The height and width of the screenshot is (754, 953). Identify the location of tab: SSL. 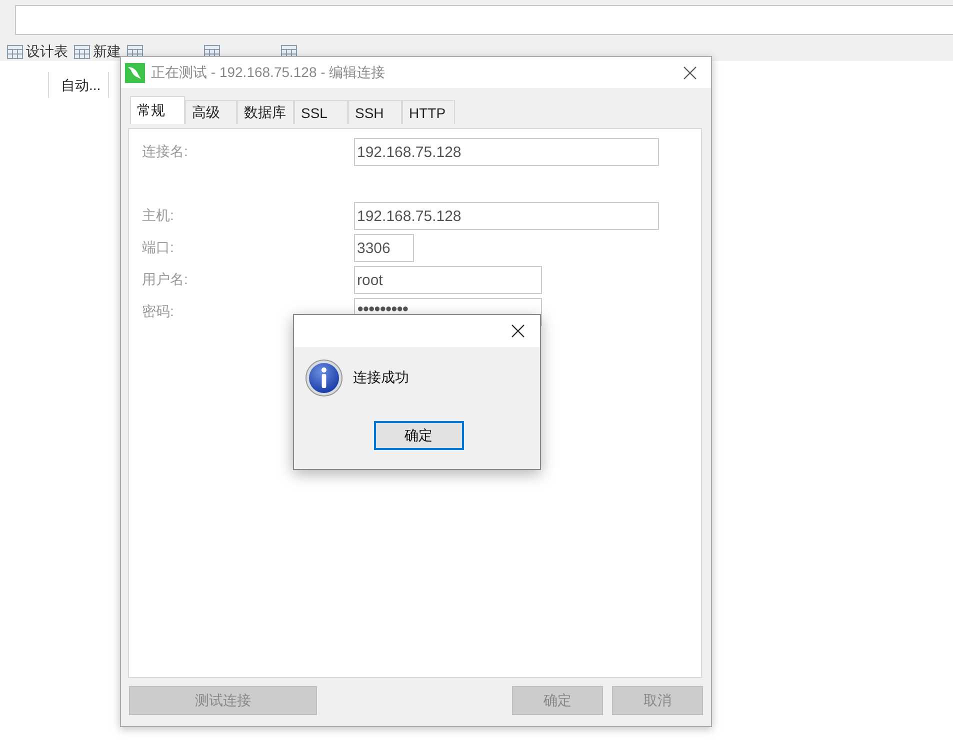
(321, 112).